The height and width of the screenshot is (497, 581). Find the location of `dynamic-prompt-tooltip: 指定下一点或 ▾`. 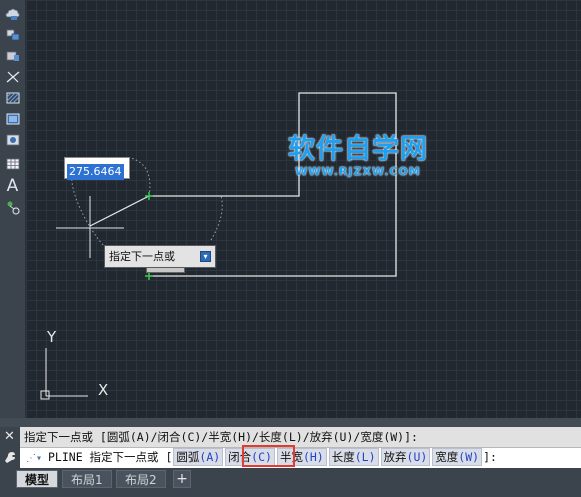

dynamic-prompt-tooltip: 指定下一点或 ▾ is located at coordinates (160, 256).